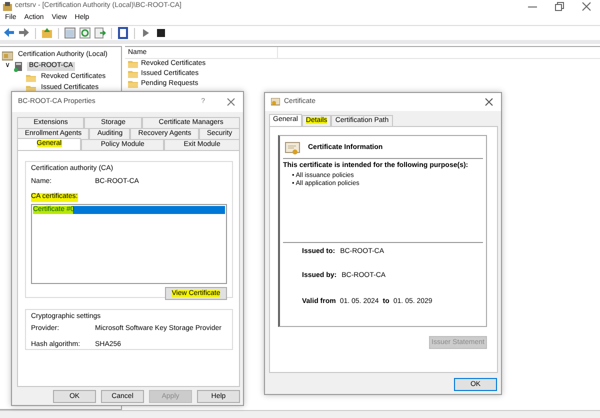 The image size is (600, 418). Describe the element at coordinates (7, 55) in the screenshot. I see `certificate-authority-icon` at that location.